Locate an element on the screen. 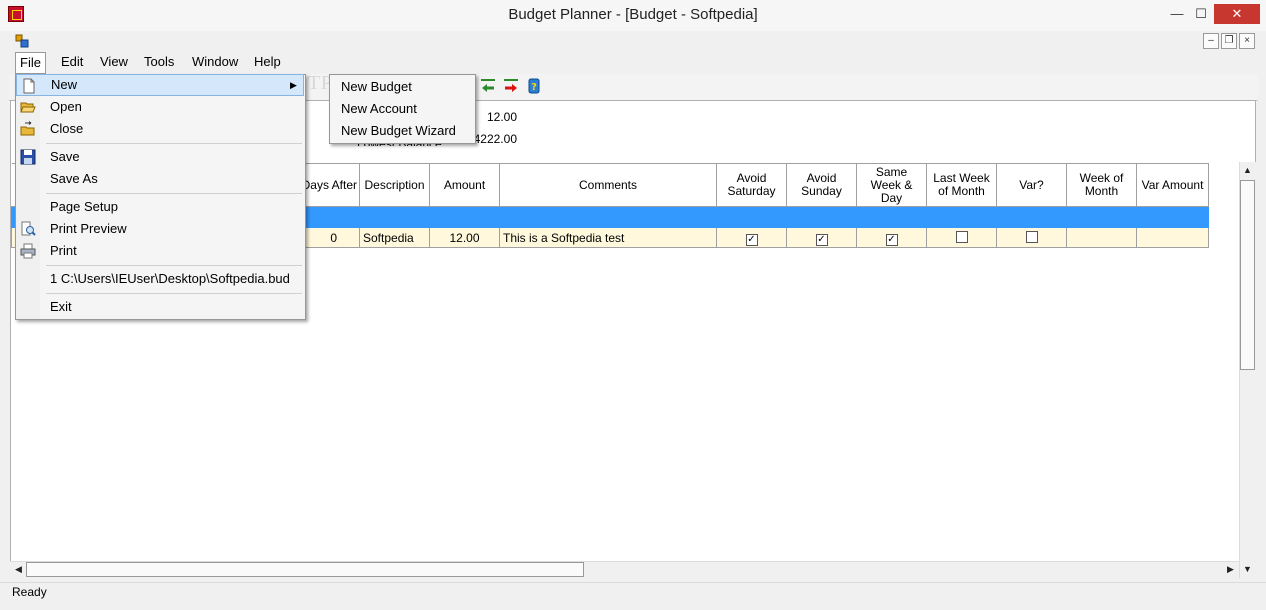  cell-description: Softpedia is located at coordinates (394, 237).